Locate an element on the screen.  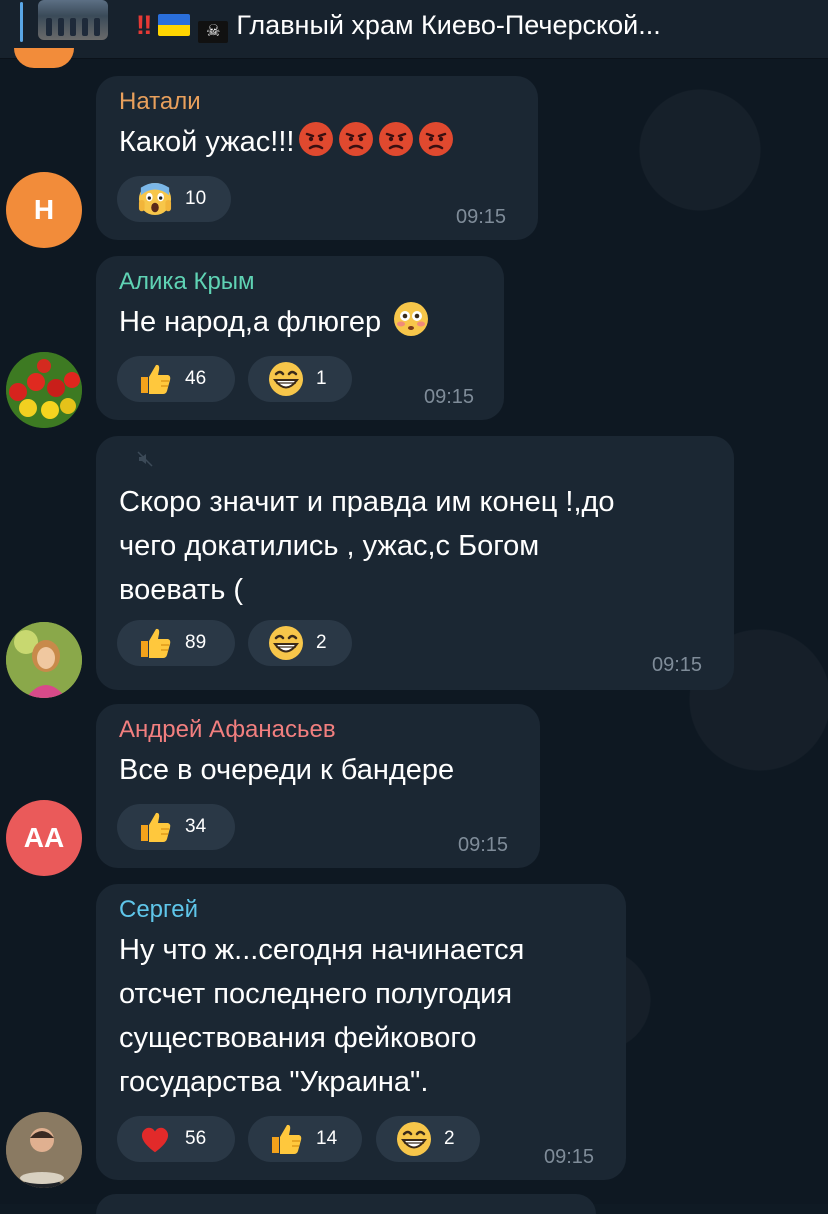
heart-icon is located at coordinates (155, 1139).